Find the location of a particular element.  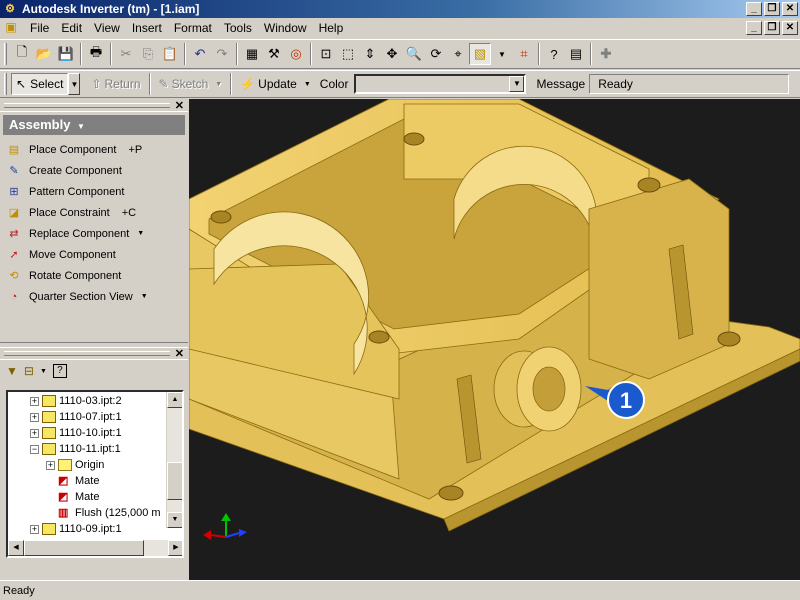

tree-row: + Origin is located at coordinates (95, 465).